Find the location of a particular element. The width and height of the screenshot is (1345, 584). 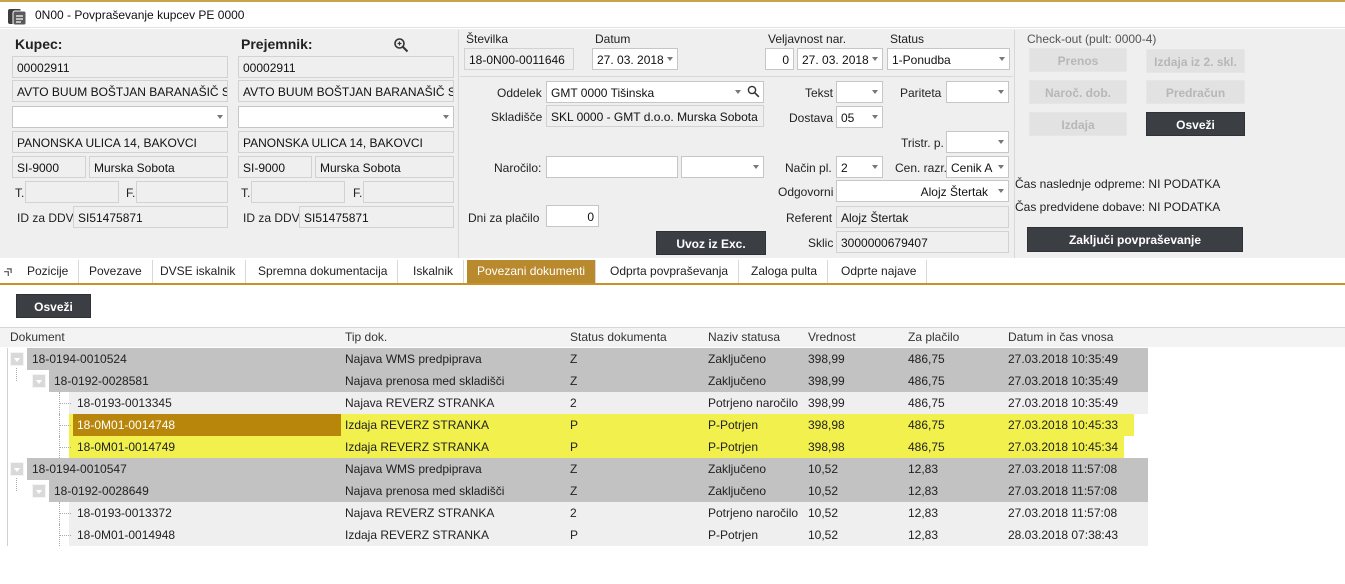

prejemnik-postcode-field: SI-9000 is located at coordinates (275, 167).